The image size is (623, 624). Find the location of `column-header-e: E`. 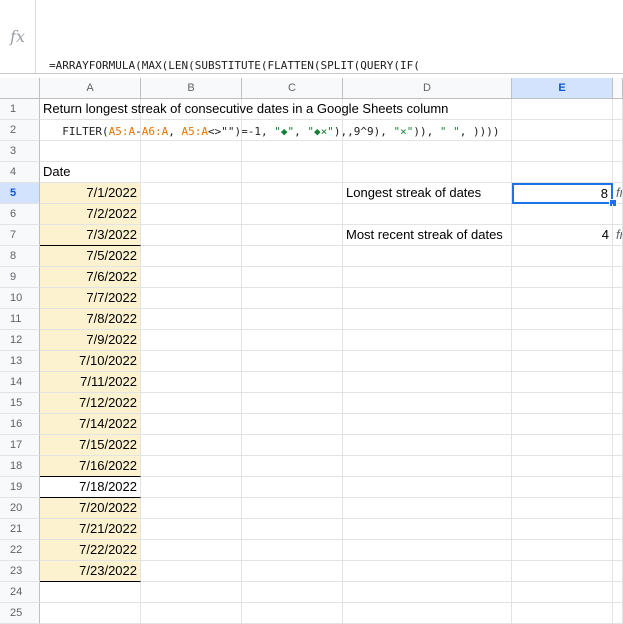

column-header-e: E is located at coordinates (562, 88).